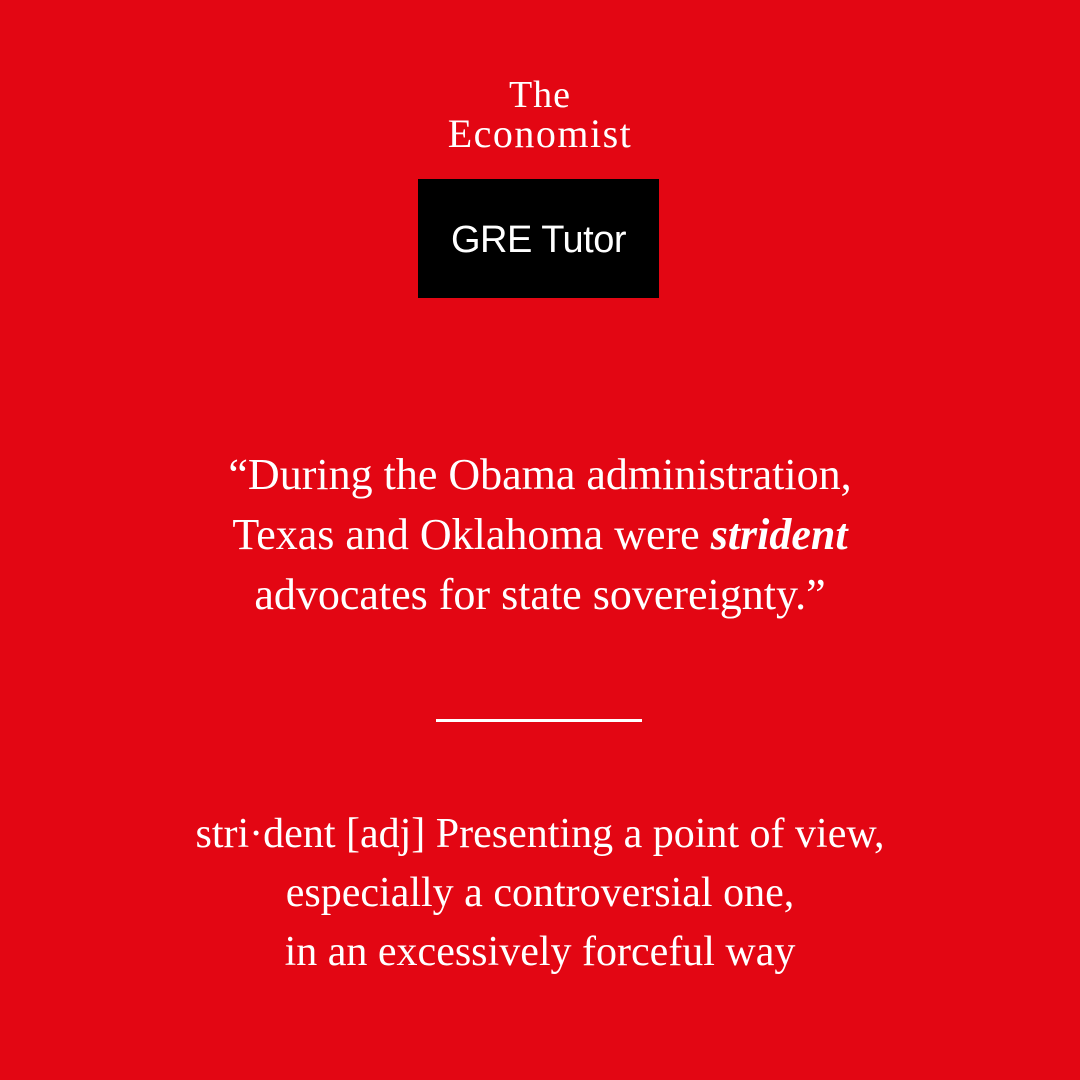  I want to click on definition-line-2: especially a controversial one,, so click(540, 893).